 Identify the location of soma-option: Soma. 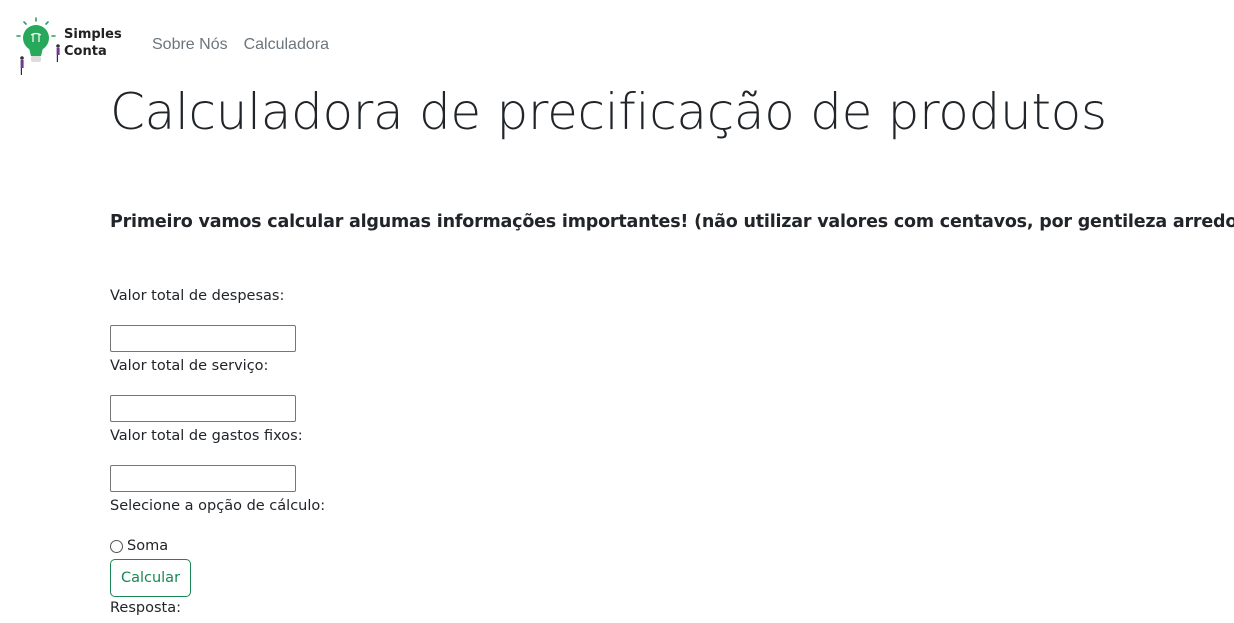
(139, 546).